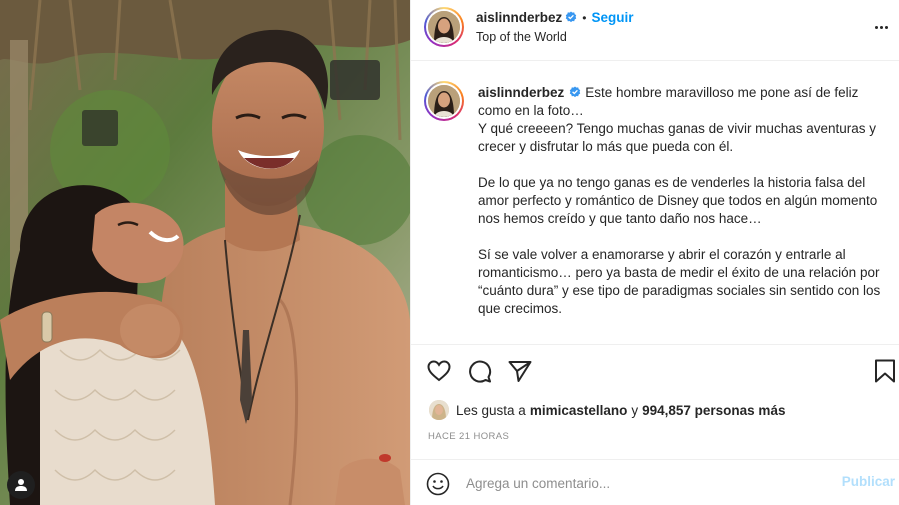  Describe the element at coordinates (646, 483) in the screenshot. I see `comment-input` at that location.